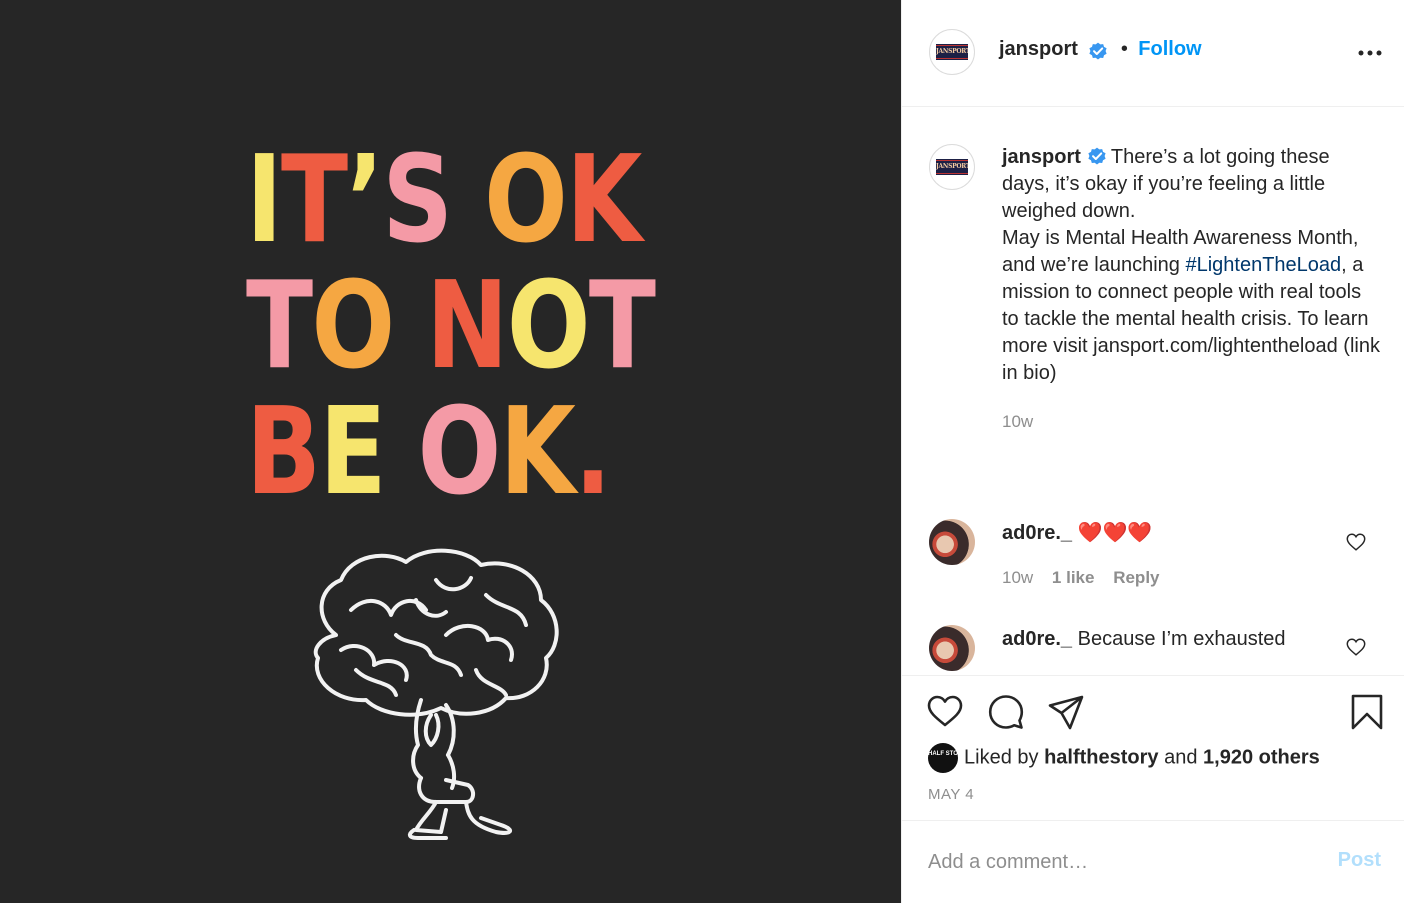 This screenshot has height=903, width=1404. I want to click on likes-prefix: Liked by, so click(1004, 757).